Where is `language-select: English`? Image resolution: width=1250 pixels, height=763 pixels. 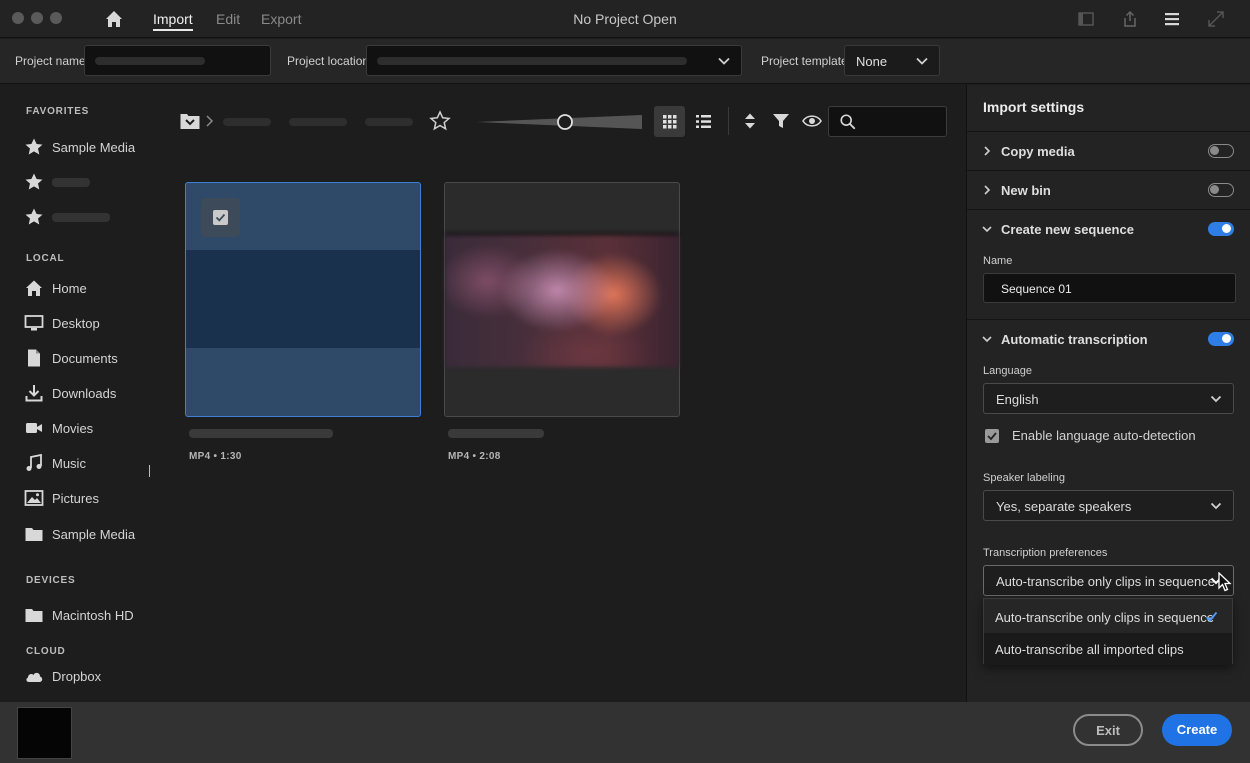
language-select: English is located at coordinates (1108, 398).